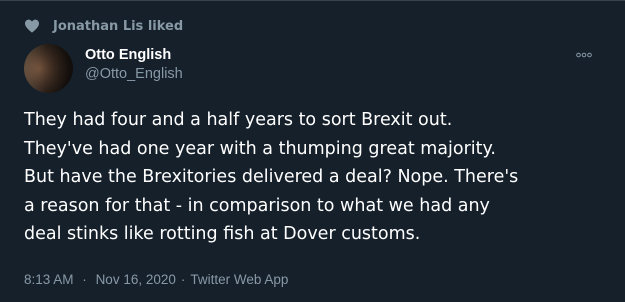  Describe the element at coordinates (134, 55) in the screenshot. I see `display-name: Otto English` at that location.